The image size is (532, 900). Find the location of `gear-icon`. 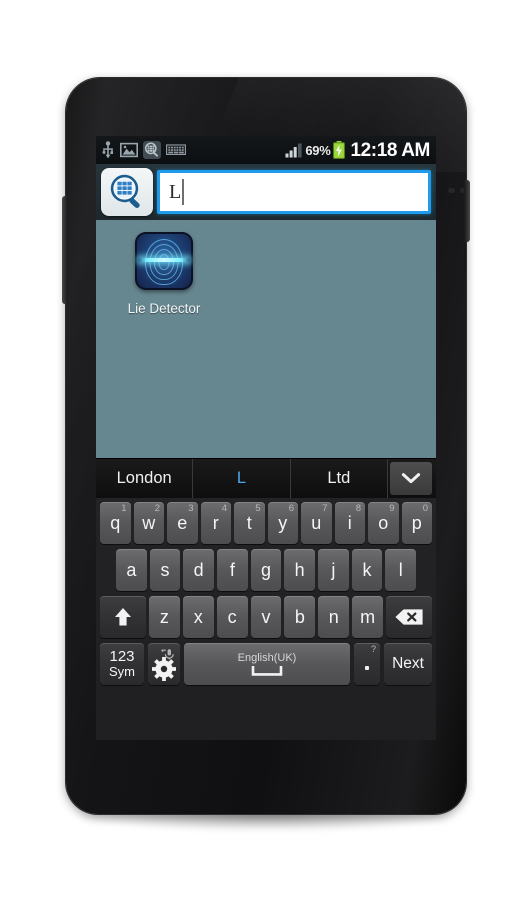

gear-icon is located at coordinates (164, 665).